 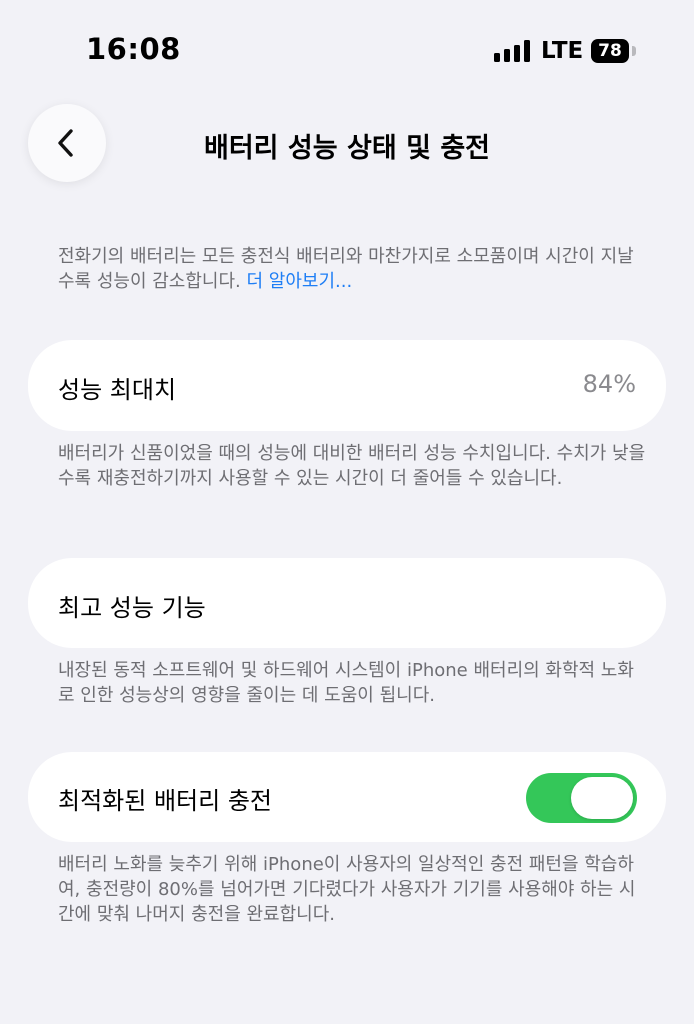 I want to click on optimized-charging-label: 최적화된 배터리 충전, so click(x=165, y=801).